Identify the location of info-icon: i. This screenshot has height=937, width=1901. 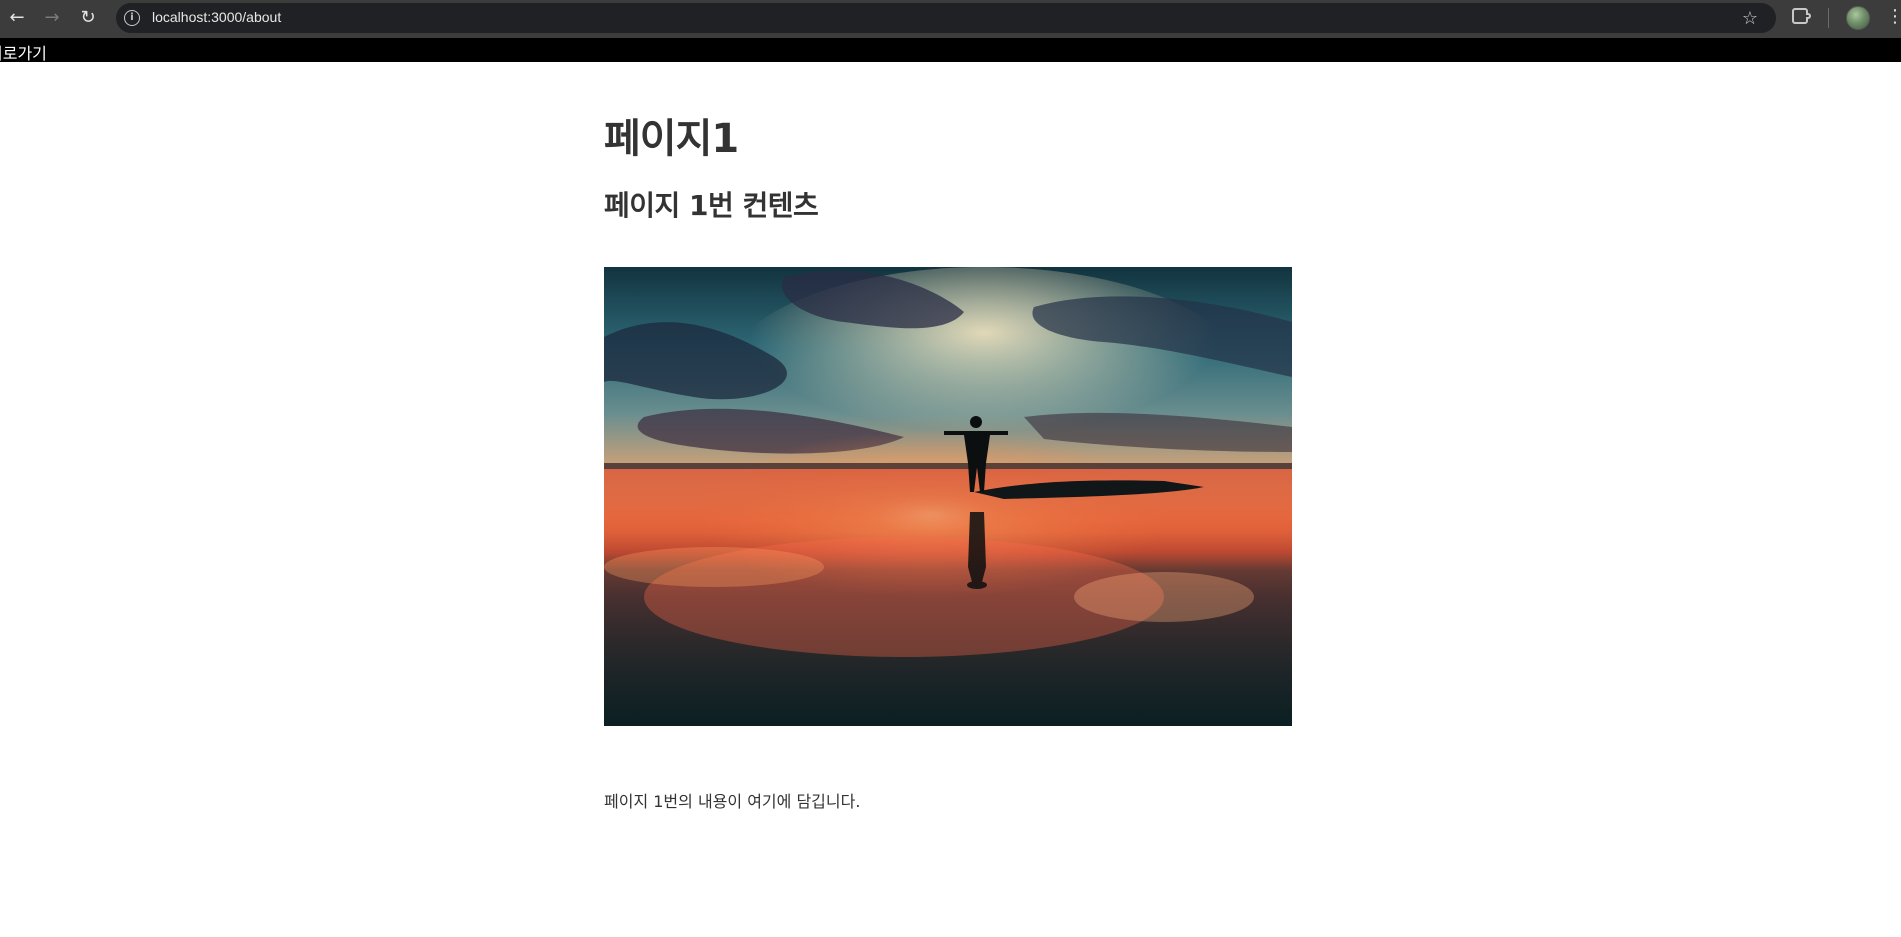
(132, 18).